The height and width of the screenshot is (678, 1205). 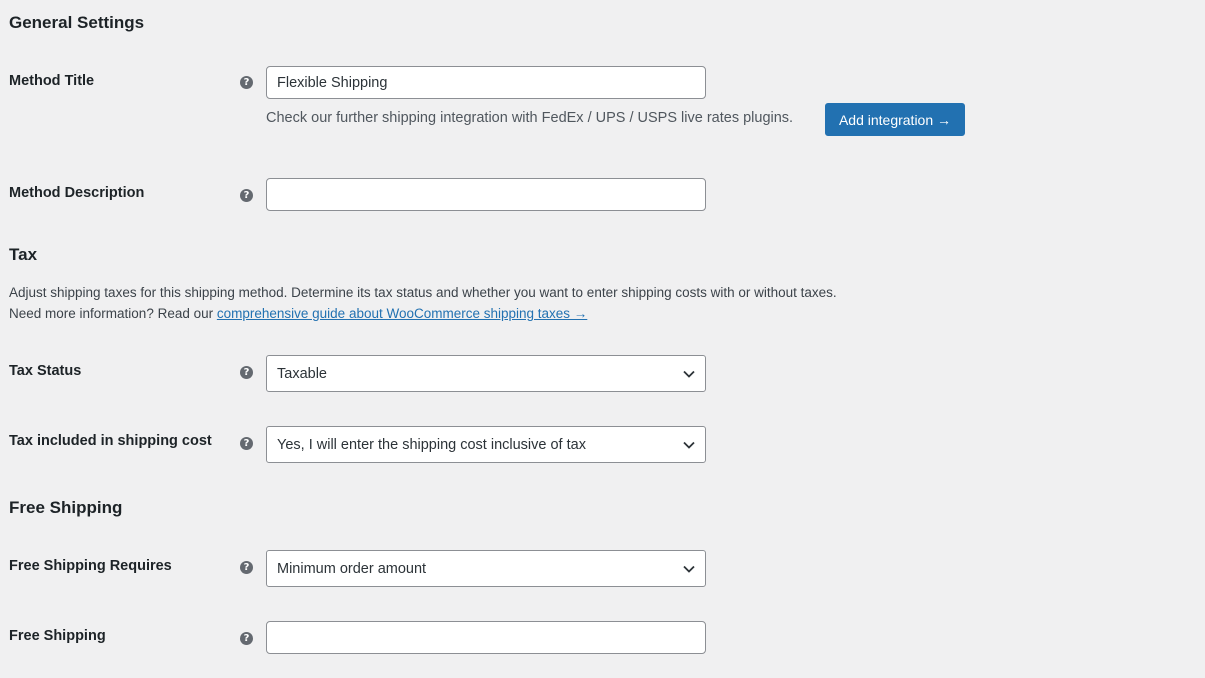 What do you see at coordinates (302, 373) in the screenshot?
I see `tax-status-value: Taxable` at bounding box center [302, 373].